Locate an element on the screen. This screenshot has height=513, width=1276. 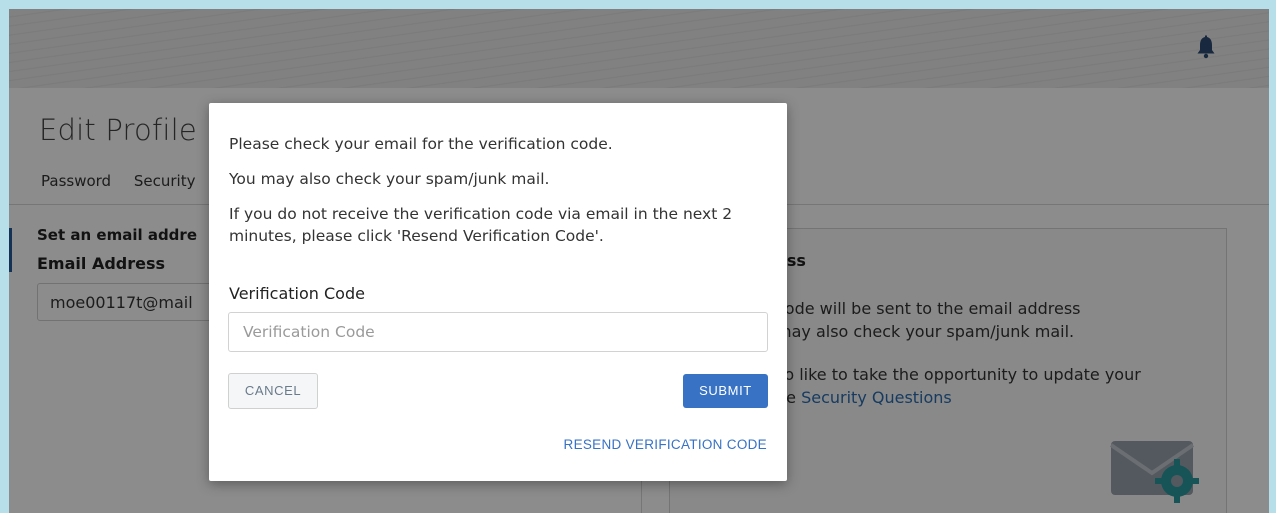
modal-message-spam: You may also check your spam/junk mail. is located at coordinates (389, 179).